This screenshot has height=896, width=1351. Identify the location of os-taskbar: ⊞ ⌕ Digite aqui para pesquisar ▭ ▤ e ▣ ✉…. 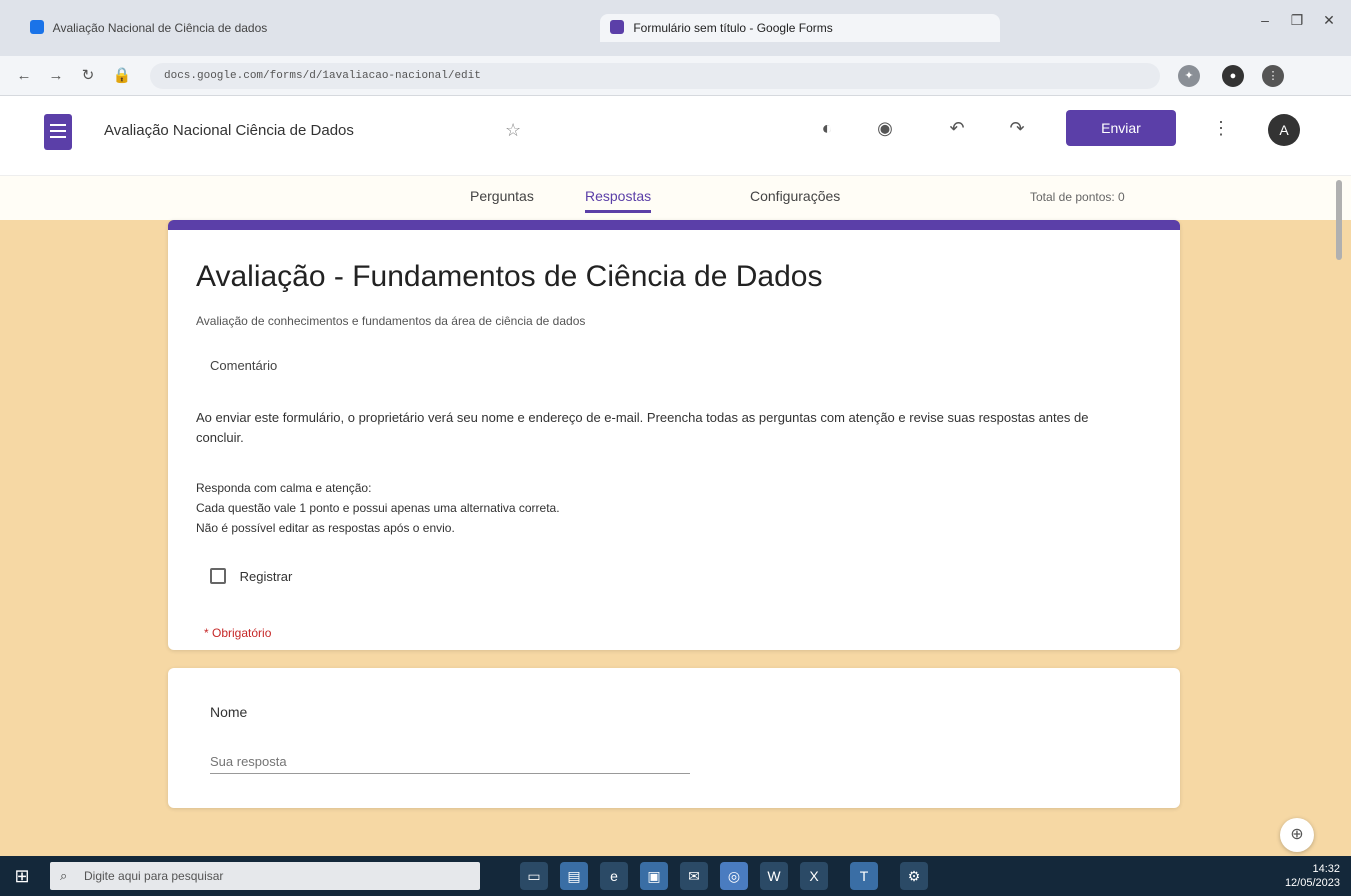
(675, 876).